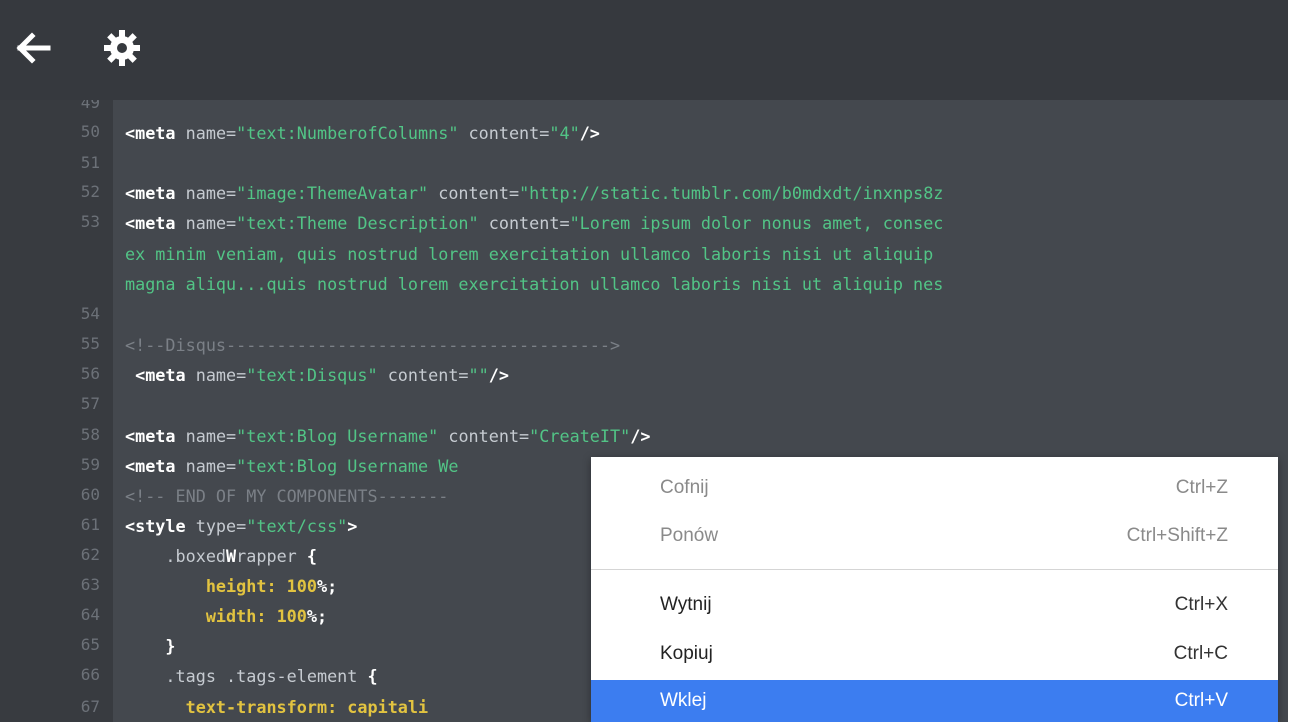  What do you see at coordinates (347, 133) in the screenshot?
I see `string-token: "text:NumberofColumns"` at bounding box center [347, 133].